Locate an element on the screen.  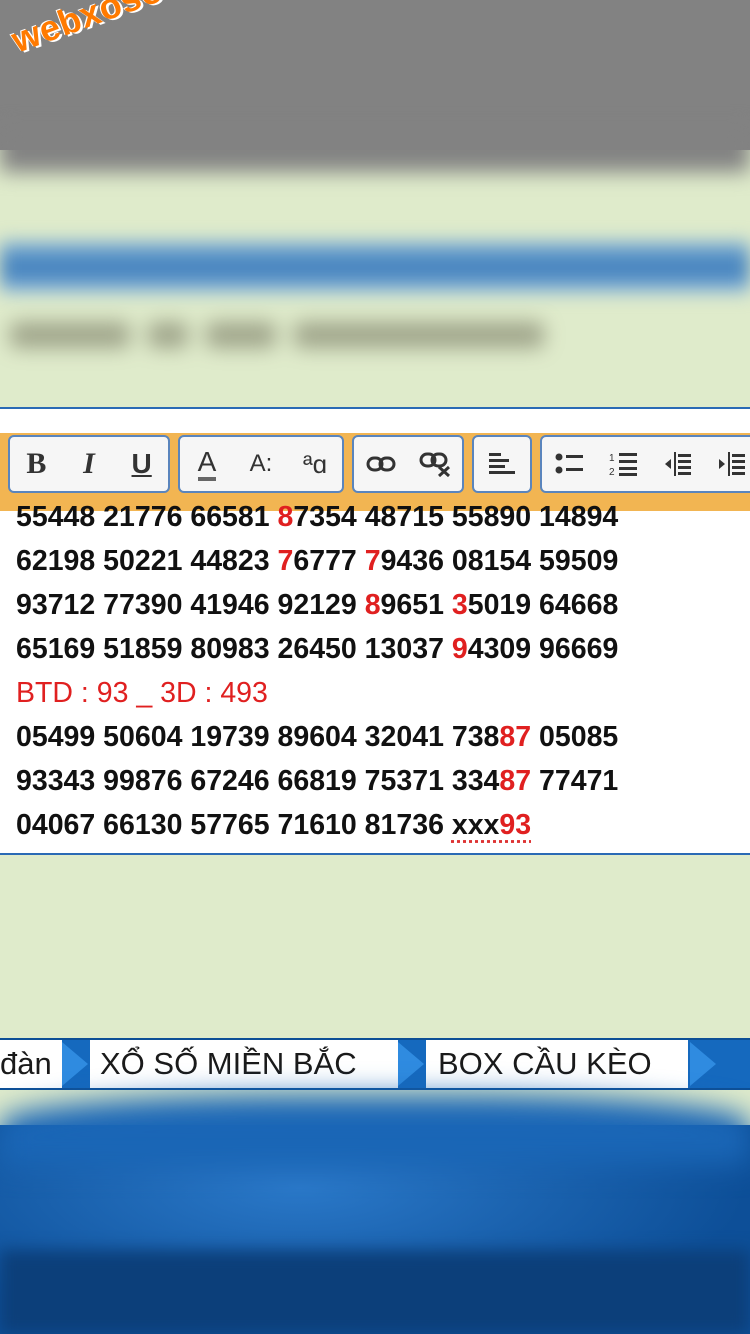
blurred-footer-edge is located at coordinates (375, 1130).